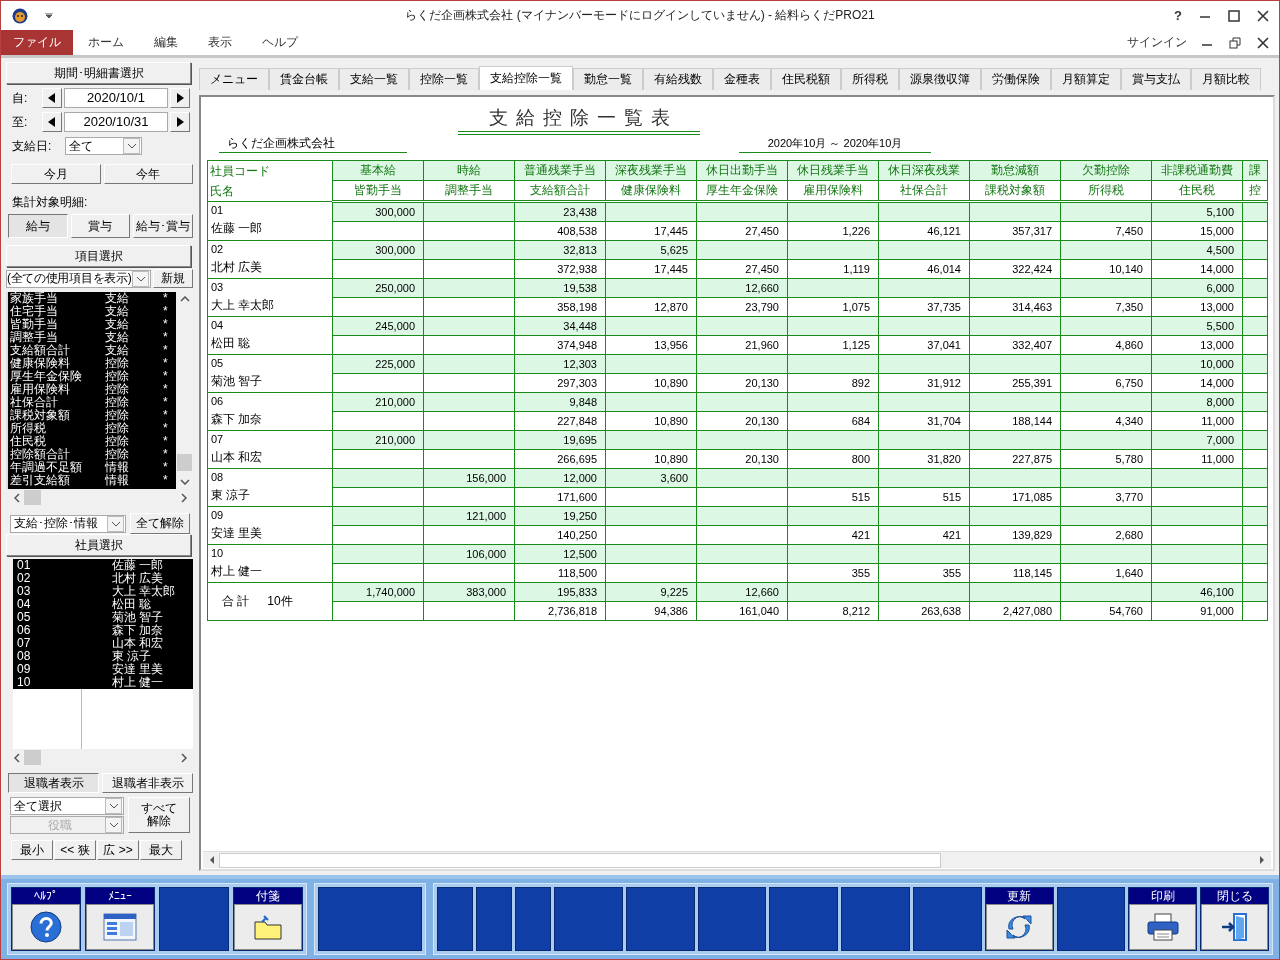 The image size is (1280, 960). What do you see at coordinates (120, 919) in the screenshot?
I see `function-key: ﾒﾆｭｰ` at bounding box center [120, 919].